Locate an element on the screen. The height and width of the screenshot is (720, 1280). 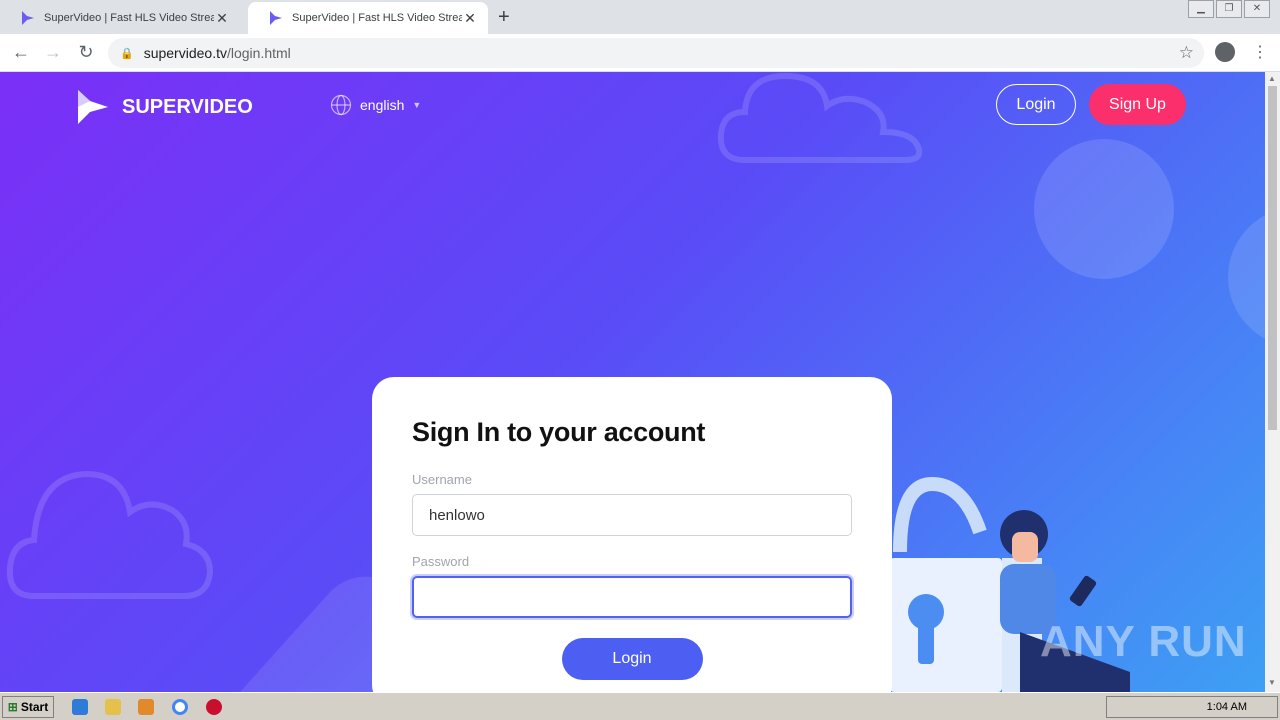
browser-tab: SuperVideo | Fast HLS Video Streaming ✕ is located at coordinates (120, 18).